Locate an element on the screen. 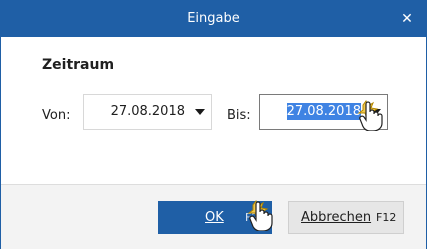 Image resolution: width=427 pixels, height=249 pixels. from-chevron-down-icon is located at coordinates (200, 112).